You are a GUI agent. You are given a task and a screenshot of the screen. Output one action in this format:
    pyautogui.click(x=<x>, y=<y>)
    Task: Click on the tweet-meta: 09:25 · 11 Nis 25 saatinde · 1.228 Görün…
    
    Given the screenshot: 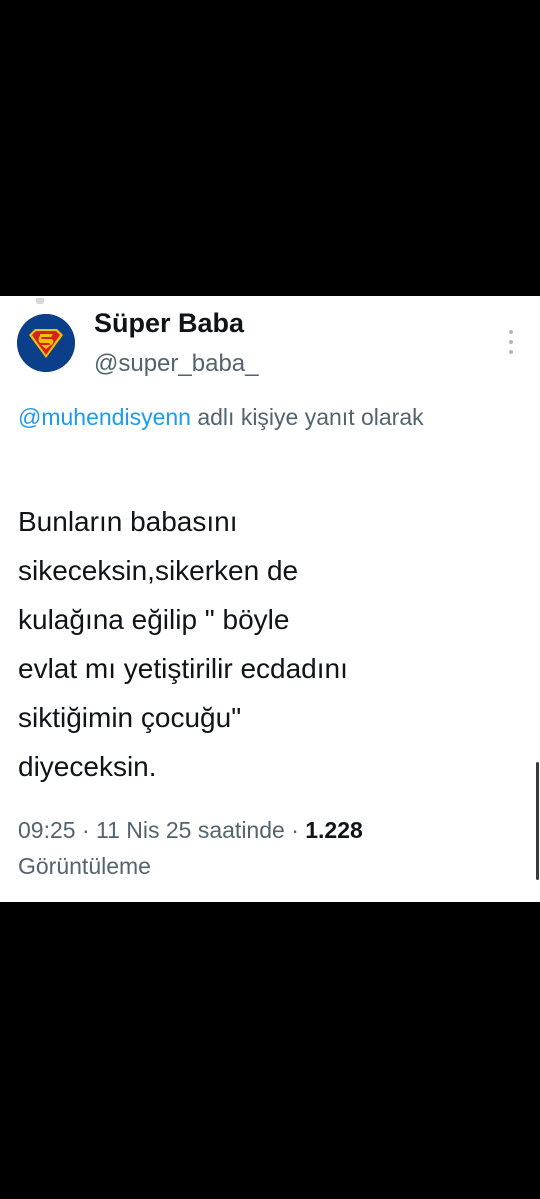 What is the action you would take?
    pyautogui.click(x=270, y=848)
    